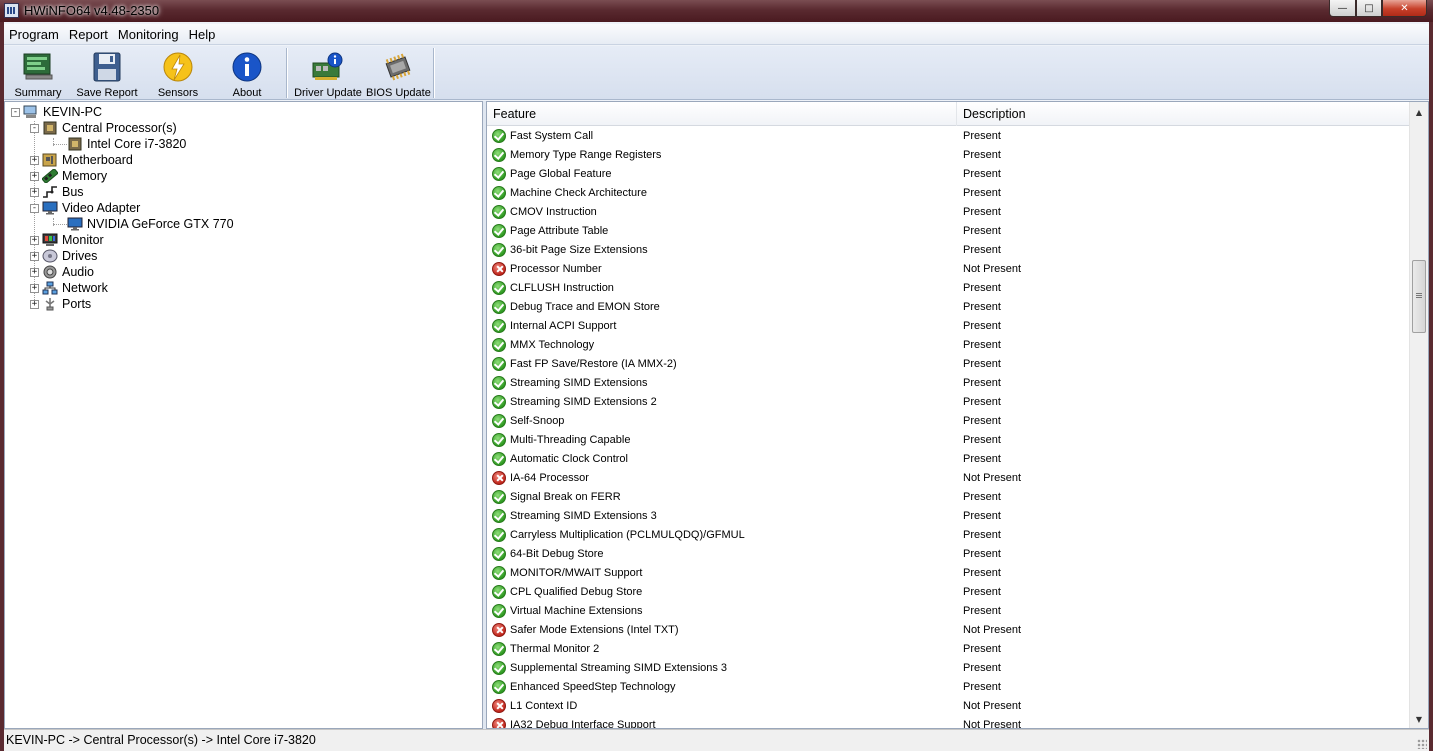 This screenshot has width=1433, height=751. What do you see at coordinates (1419, 719) in the screenshot?
I see `scroll-down-icon: ▼` at bounding box center [1419, 719].